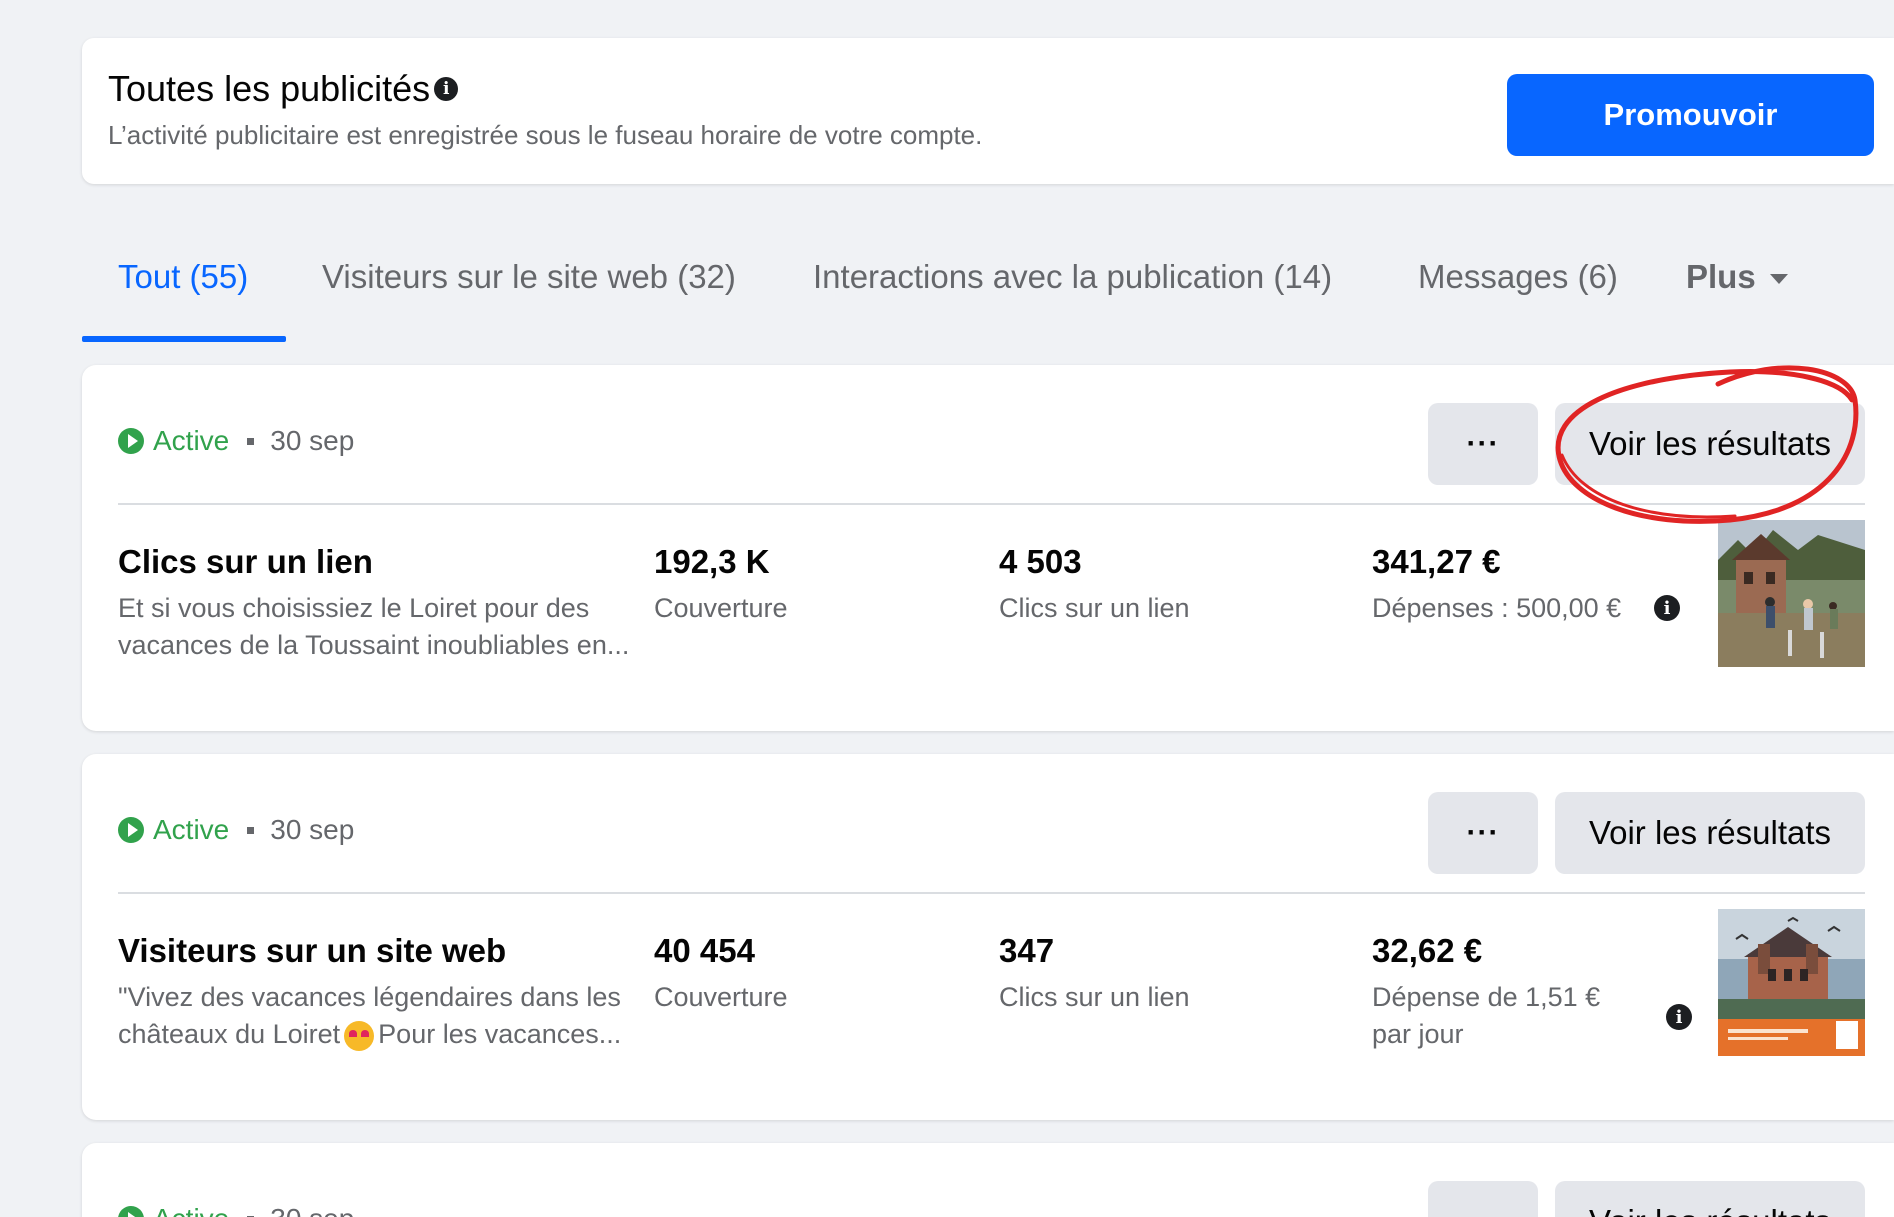 Image resolution: width=1894 pixels, height=1217 pixels. I want to click on ad-objective: Visiteurs sur un site web, so click(312, 950).